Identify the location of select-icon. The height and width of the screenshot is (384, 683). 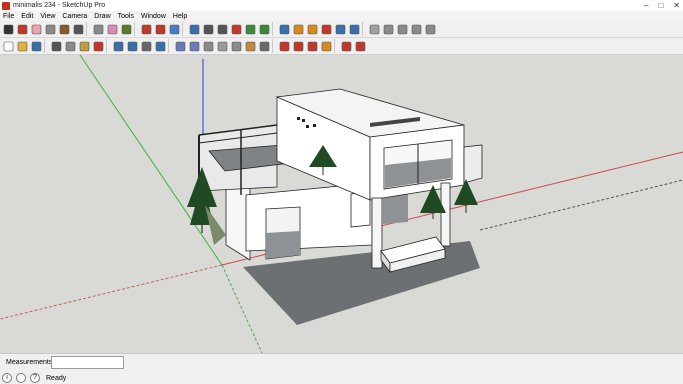
(8, 29).